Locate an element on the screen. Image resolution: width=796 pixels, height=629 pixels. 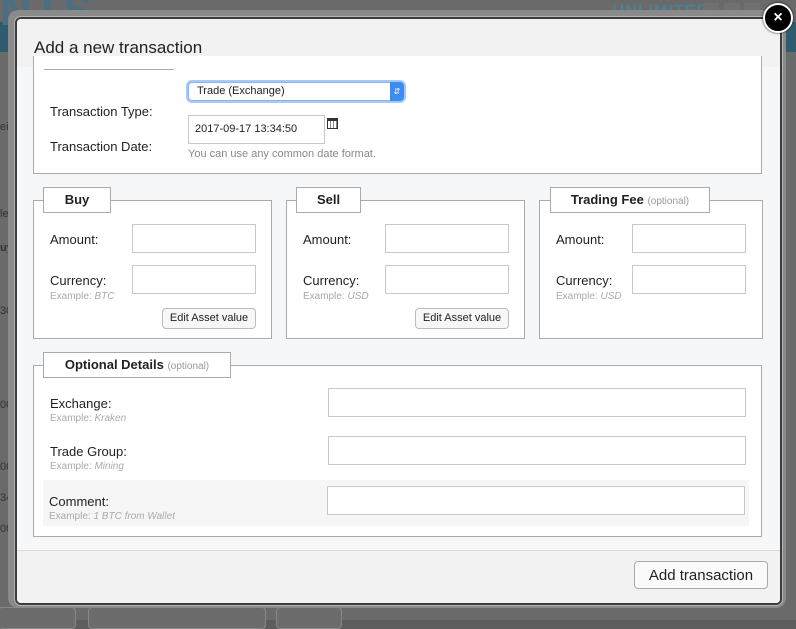
close-icon: × is located at coordinates (778, 18).